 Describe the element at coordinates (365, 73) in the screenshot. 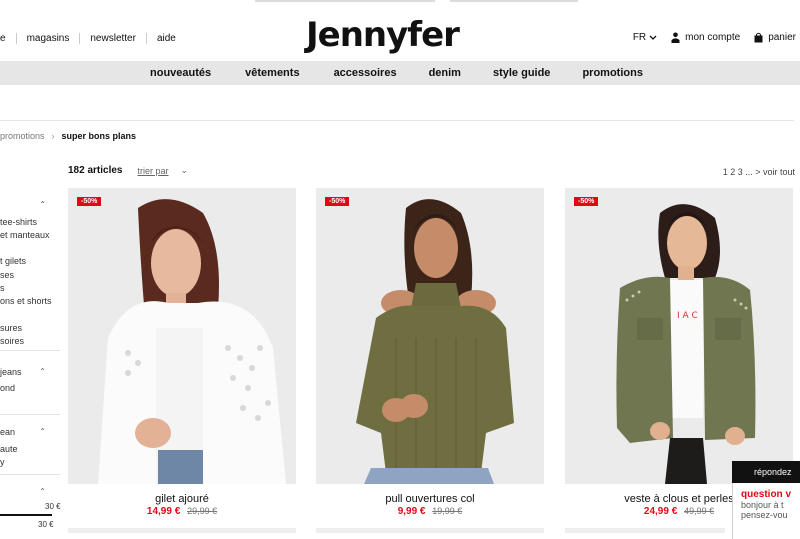

I see `nav-item-accessoires: accessoires` at that location.